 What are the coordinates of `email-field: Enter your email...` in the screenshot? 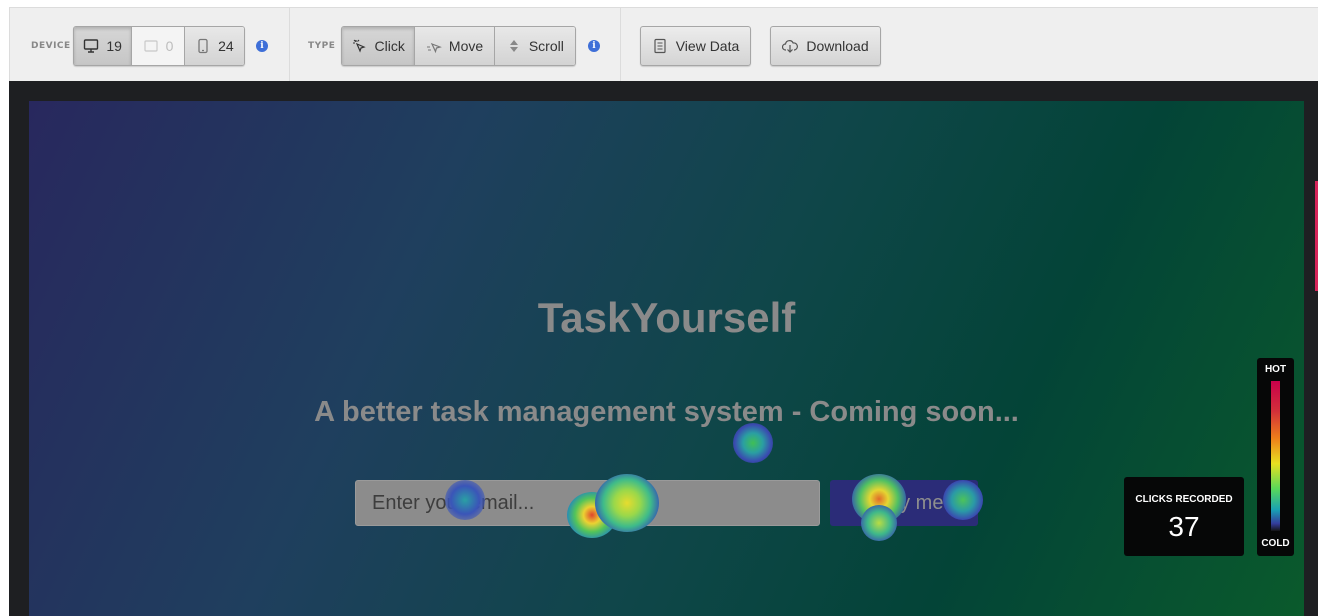 It's located at (587, 503).